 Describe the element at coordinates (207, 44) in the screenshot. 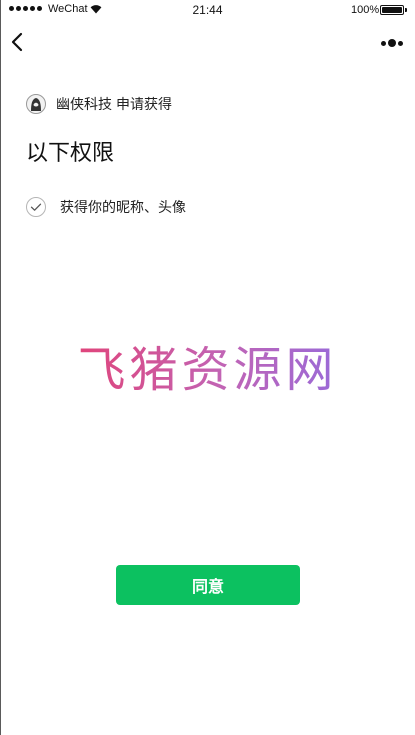

I see `nav-bar` at that location.